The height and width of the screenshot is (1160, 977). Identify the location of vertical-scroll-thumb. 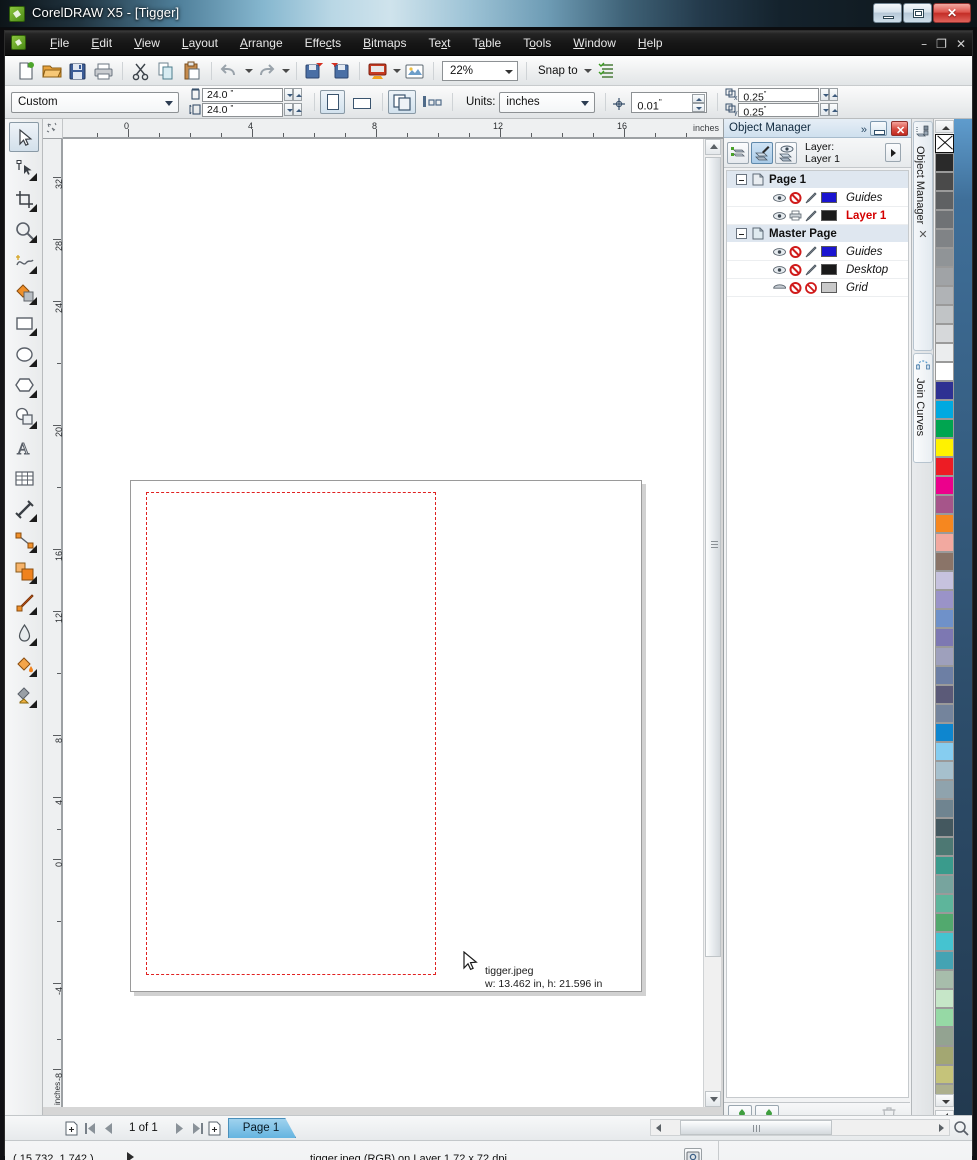
(713, 557).